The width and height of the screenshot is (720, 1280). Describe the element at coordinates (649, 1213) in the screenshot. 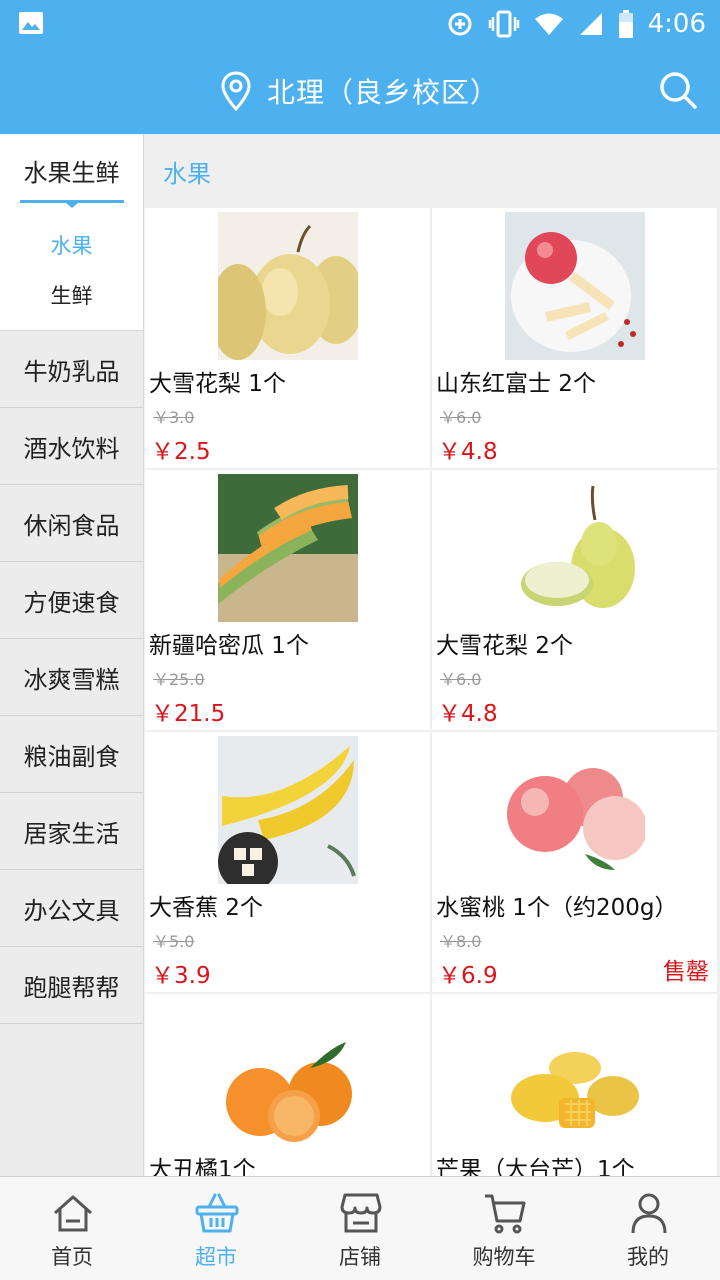

I see `user-icon` at that location.